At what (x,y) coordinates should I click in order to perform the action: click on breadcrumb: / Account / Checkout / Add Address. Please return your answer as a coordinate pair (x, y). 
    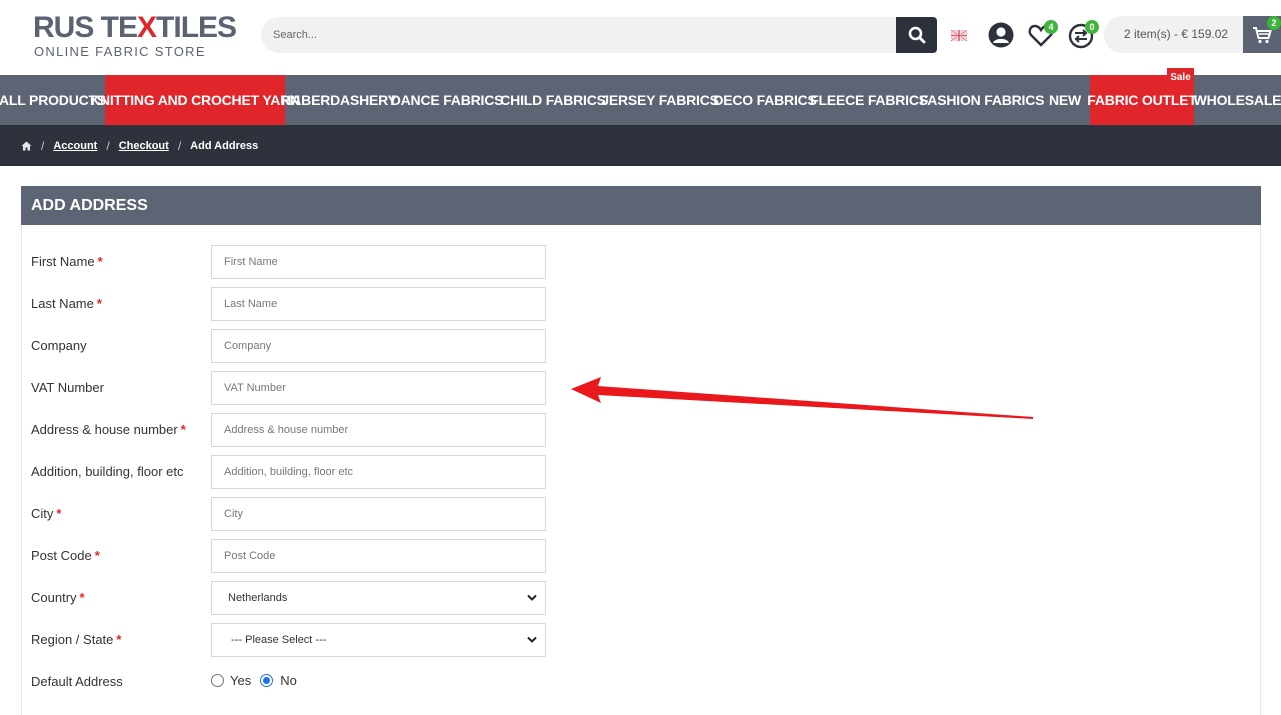
    Looking at the image, I should click on (640, 145).